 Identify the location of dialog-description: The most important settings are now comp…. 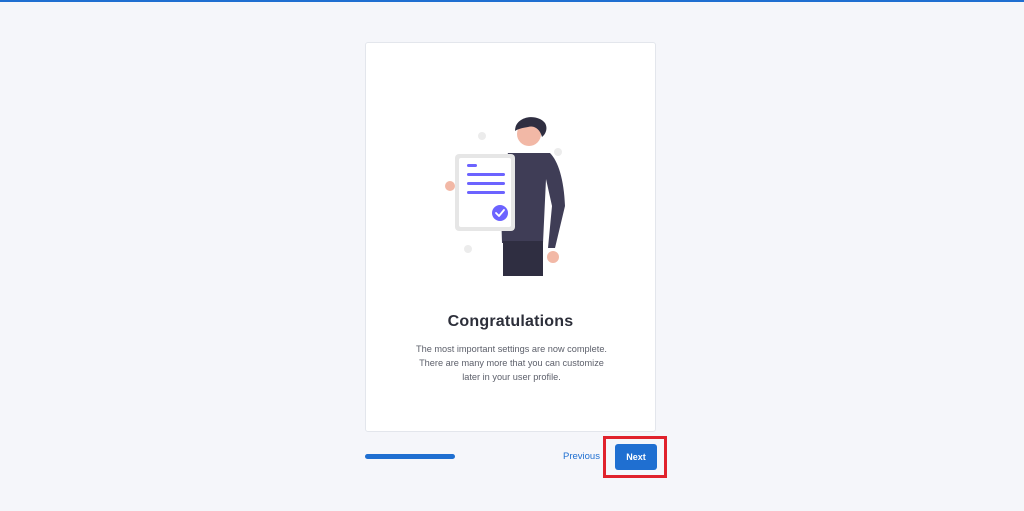
(511, 363).